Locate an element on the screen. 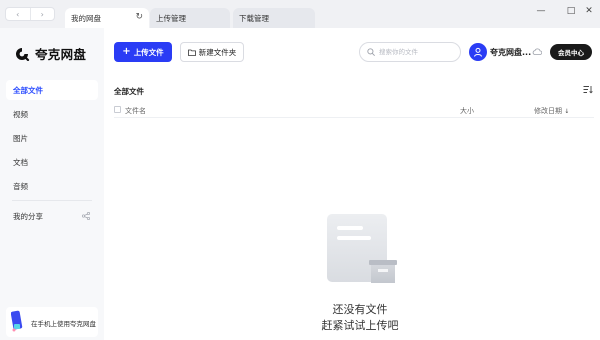 This screenshot has height=340, width=600. sidebar-item-images: 图片 is located at coordinates (52, 138).